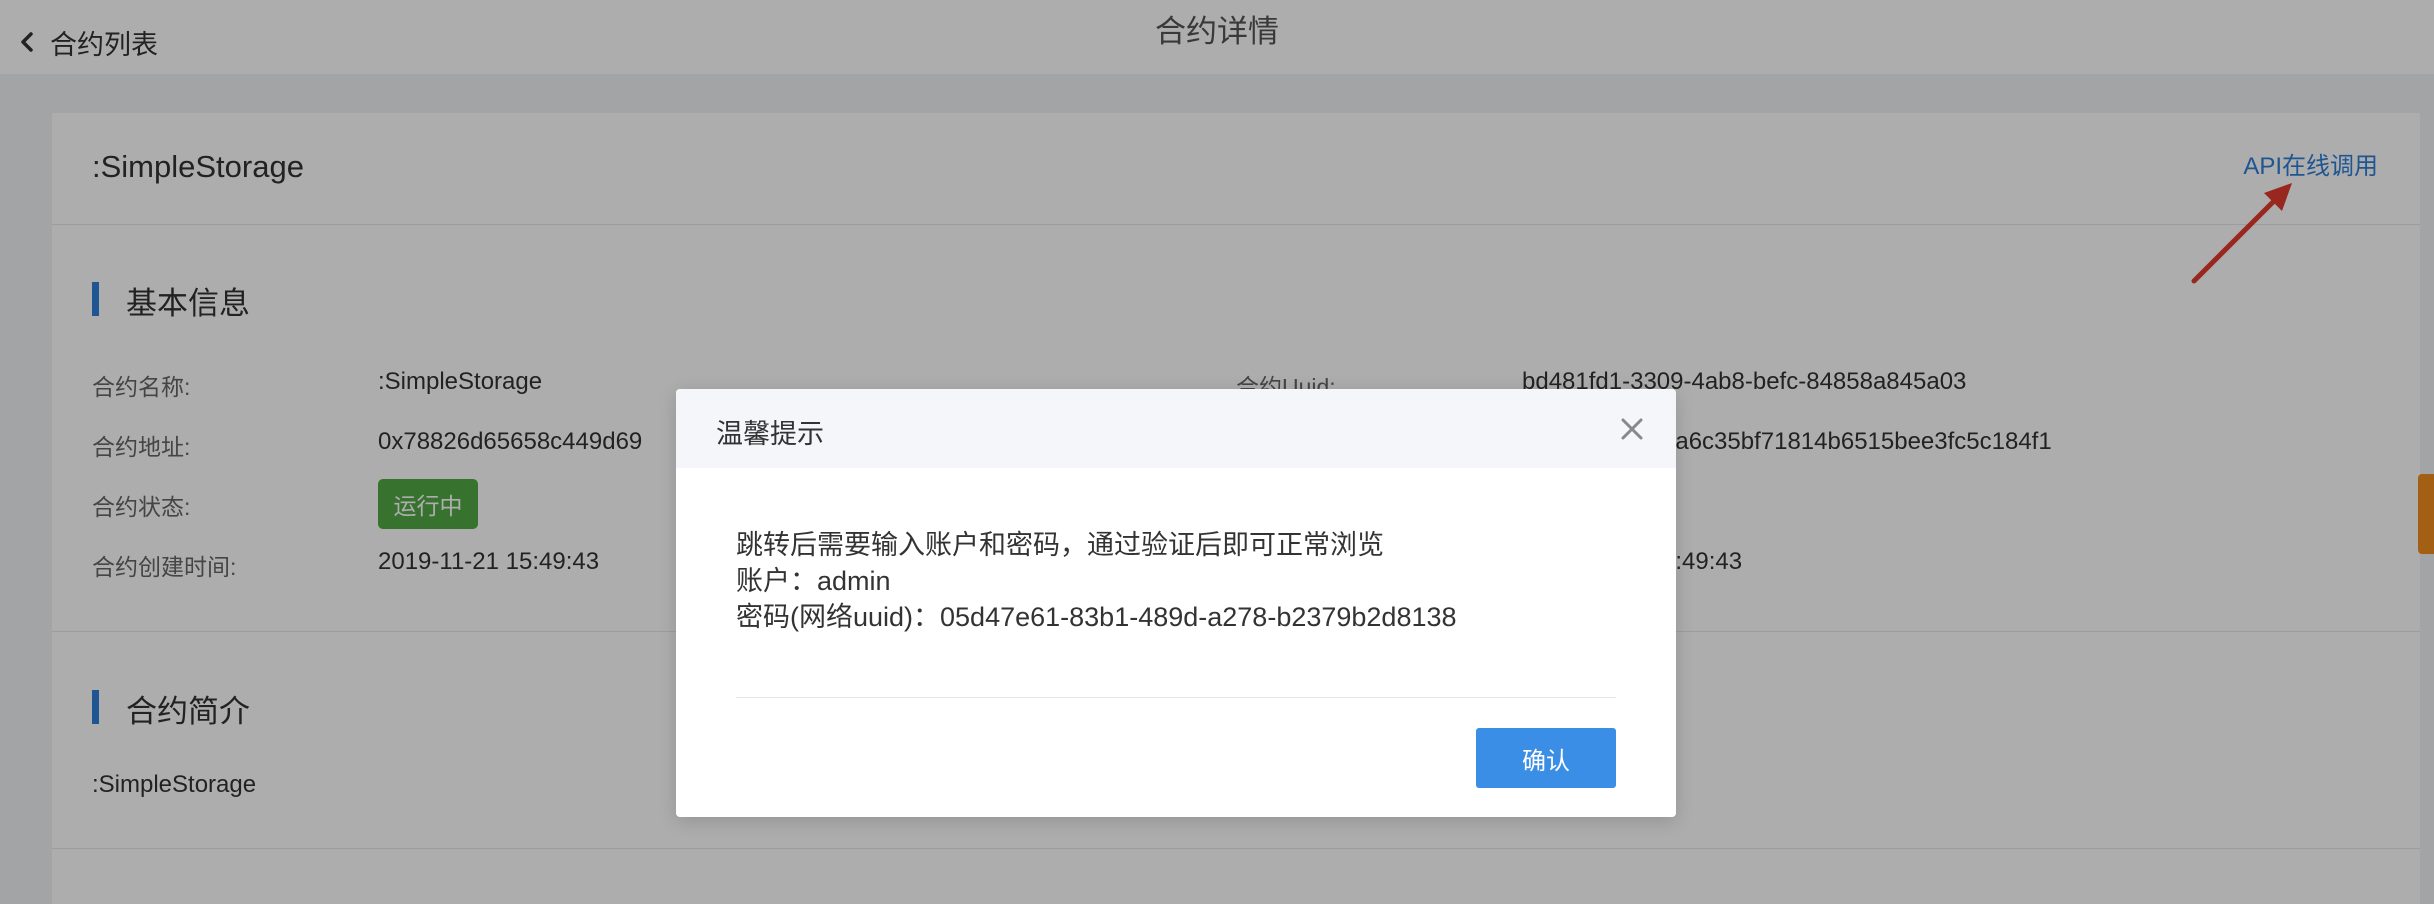 This screenshot has height=904, width=2434. I want to click on dialog-message: 跳转后需要输入账户和密码，通过验证后即可正常浏览, so click(1060, 545).